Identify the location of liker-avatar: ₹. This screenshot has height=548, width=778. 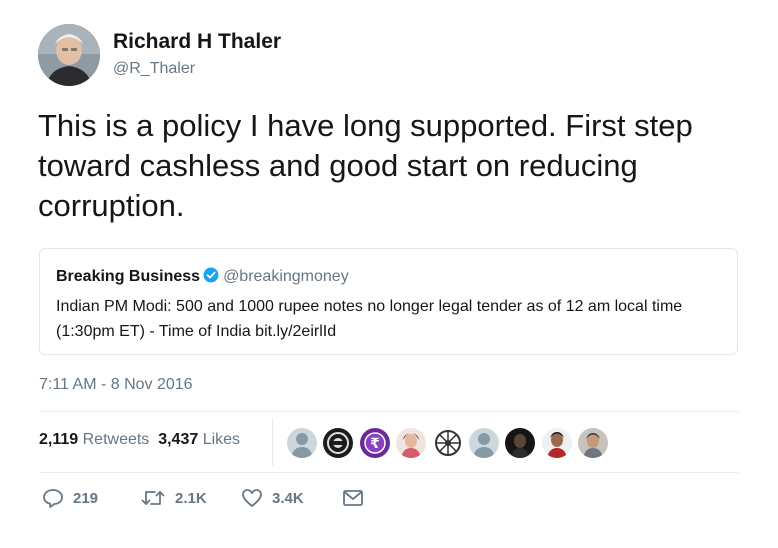
(375, 443).